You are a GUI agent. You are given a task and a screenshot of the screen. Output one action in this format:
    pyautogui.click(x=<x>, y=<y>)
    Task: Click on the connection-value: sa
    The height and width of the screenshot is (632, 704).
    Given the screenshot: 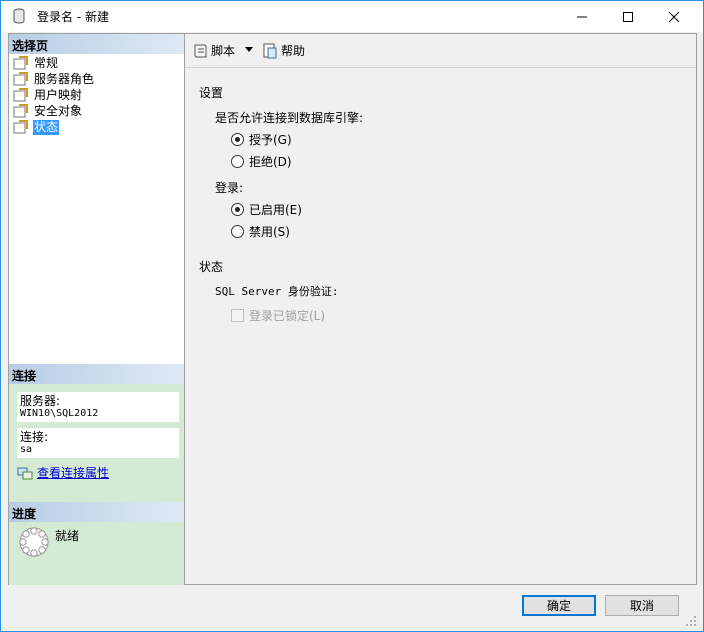 What is the action you would take?
    pyautogui.click(x=26, y=449)
    